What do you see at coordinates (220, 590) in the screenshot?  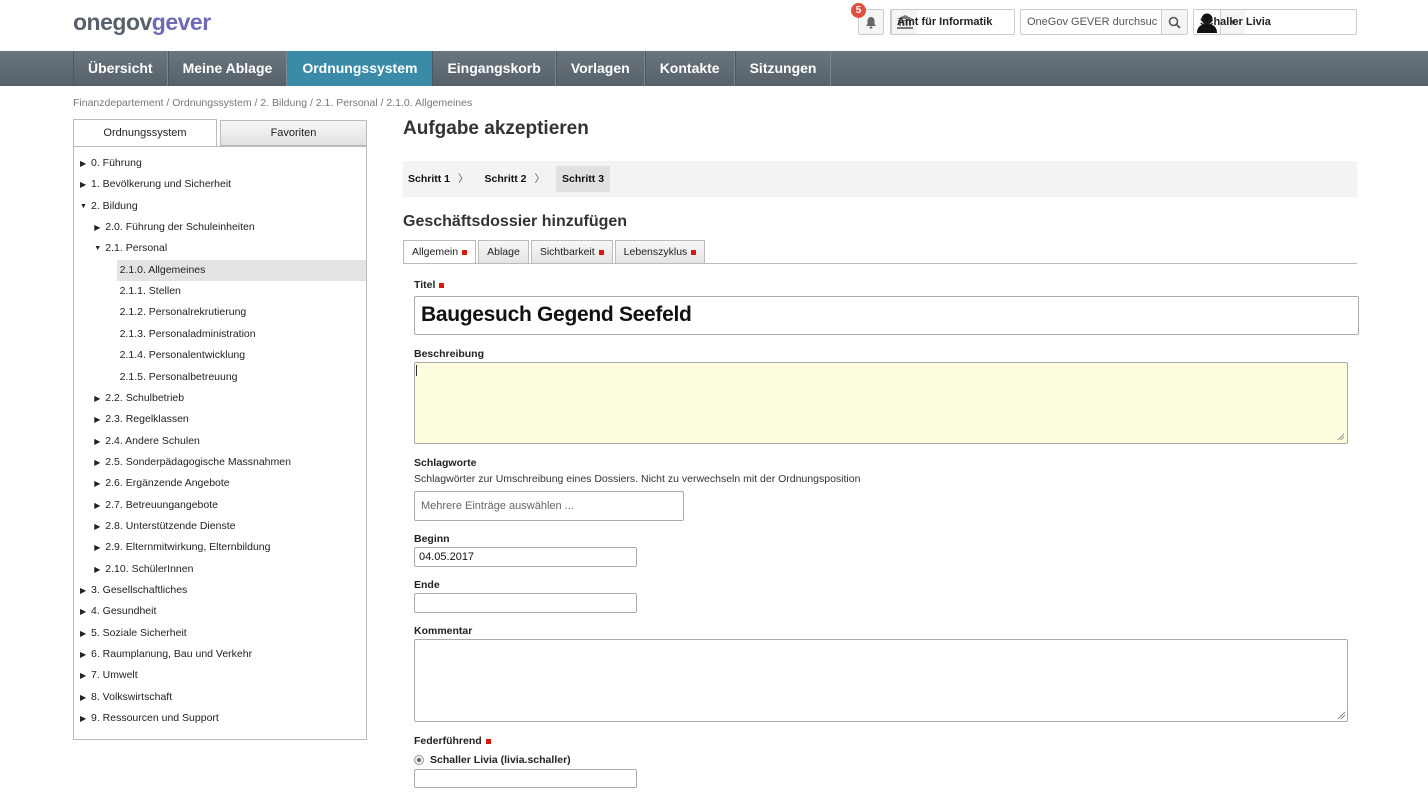 I see `tree-item: ▶ 3. Gesellschaftliches` at bounding box center [220, 590].